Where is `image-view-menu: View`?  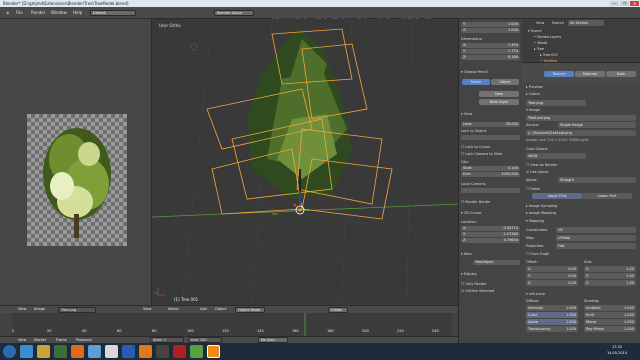 image-view-menu: View is located at coordinates (22, 309).